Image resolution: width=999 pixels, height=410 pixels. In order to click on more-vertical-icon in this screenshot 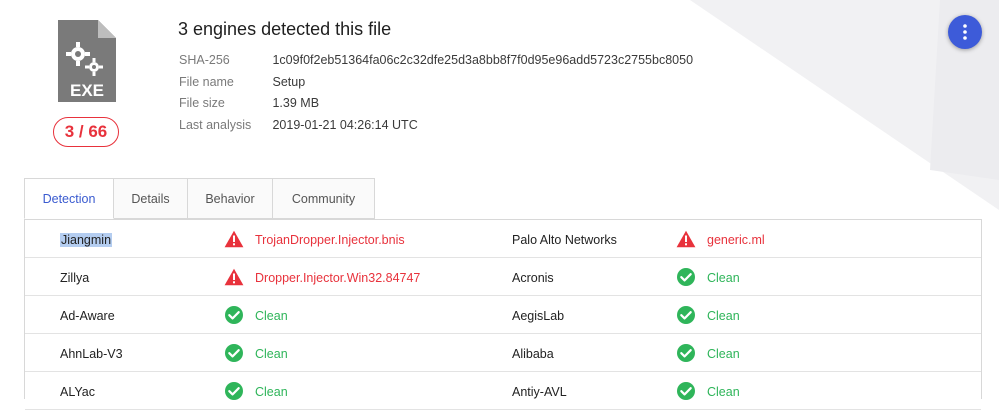, I will do `click(965, 32)`.